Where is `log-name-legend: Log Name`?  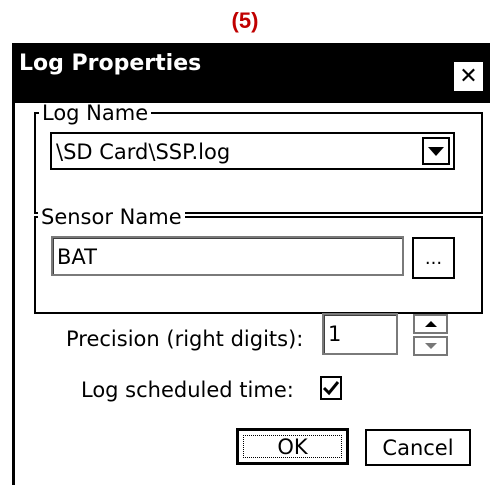
log-name-legend: Log Name is located at coordinates (95, 113).